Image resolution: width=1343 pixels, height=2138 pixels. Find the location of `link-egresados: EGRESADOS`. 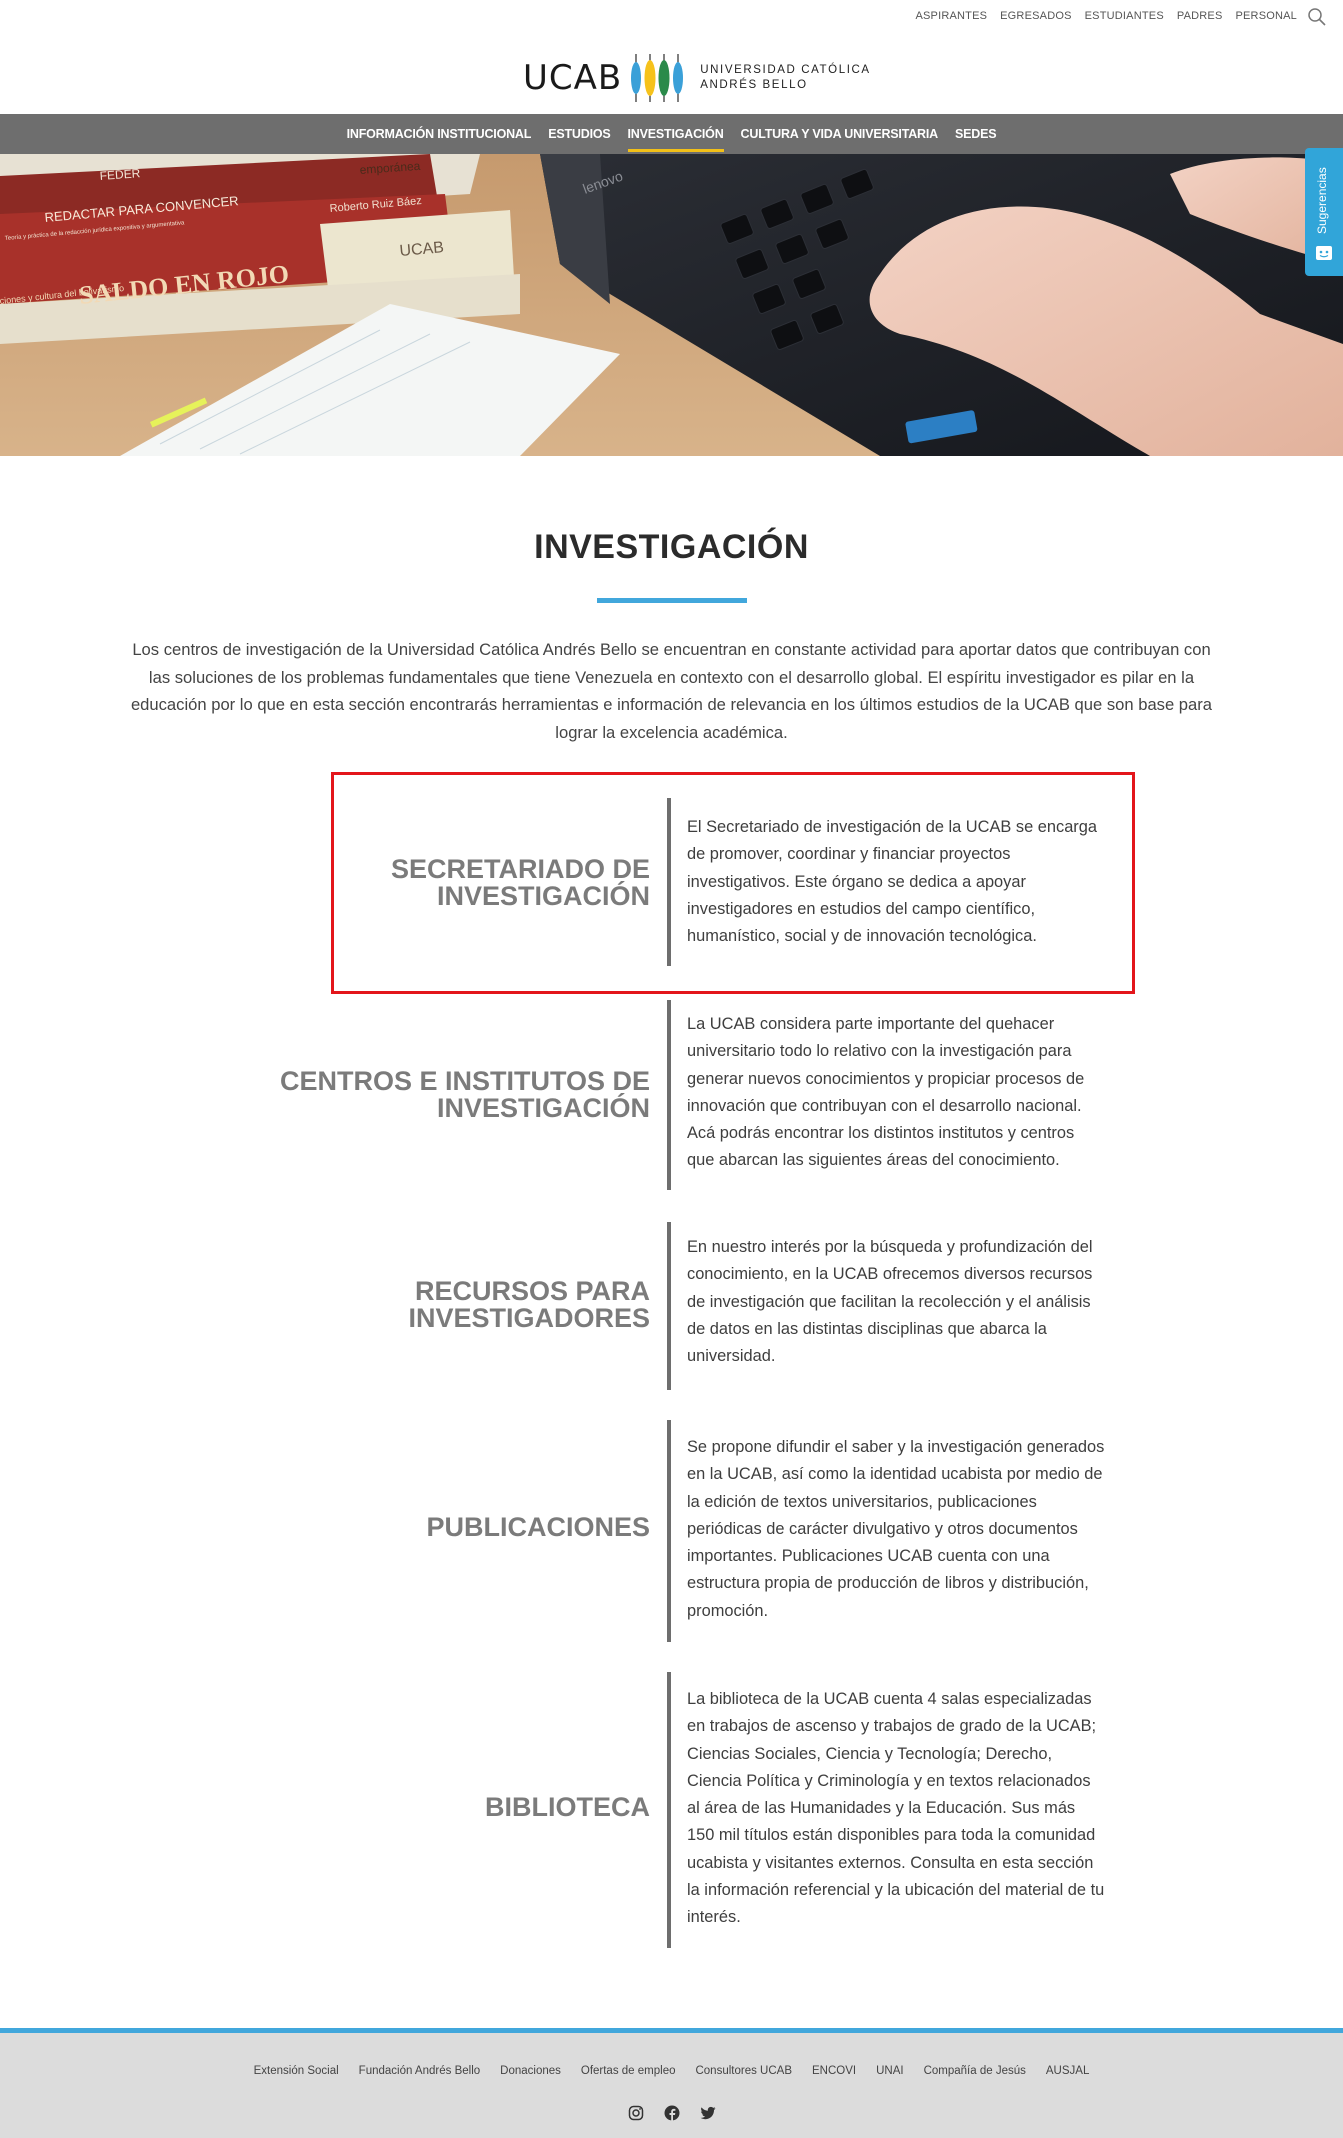

link-egresados: EGRESADOS is located at coordinates (1036, 16).